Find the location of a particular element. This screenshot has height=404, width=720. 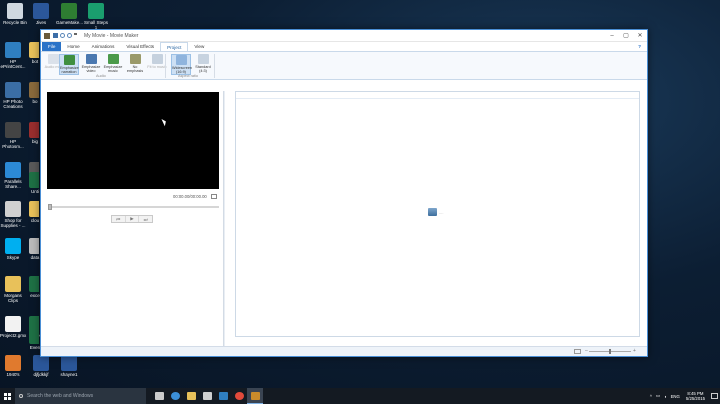

ribbon-button: Fit to music is located at coordinates (157, 61).